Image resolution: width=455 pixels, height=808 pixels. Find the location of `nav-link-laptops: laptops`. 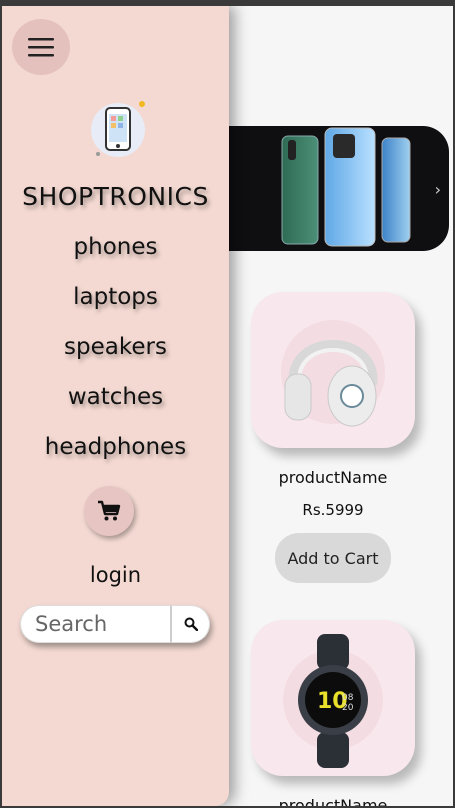

nav-link-laptops: laptops is located at coordinates (115, 297).